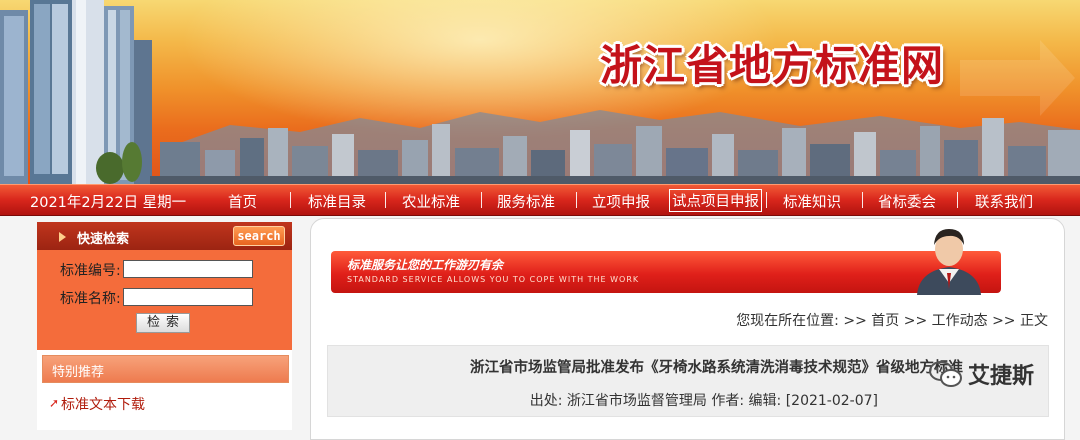 The height and width of the screenshot is (440, 1080). What do you see at coordinates (907, 201) in the screenshot?
I see `nav-provincial-committee: 省标委会` at bounding box center [907, 201].